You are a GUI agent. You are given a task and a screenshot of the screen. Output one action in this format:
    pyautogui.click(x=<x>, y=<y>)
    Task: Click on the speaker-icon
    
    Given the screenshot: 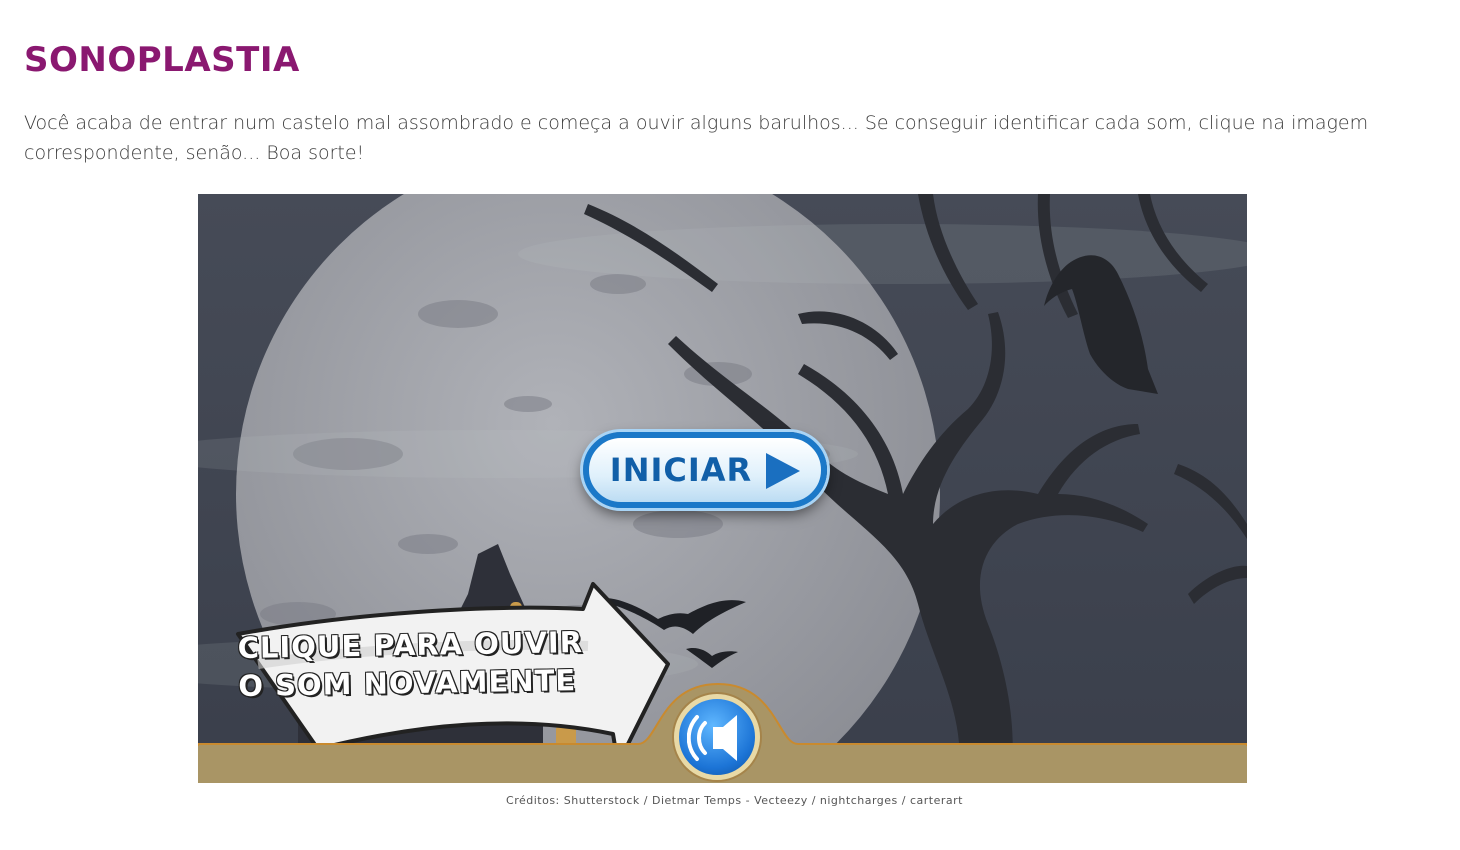 What is the action you would take?
    pyautogui.click(x=712, y=738)
    